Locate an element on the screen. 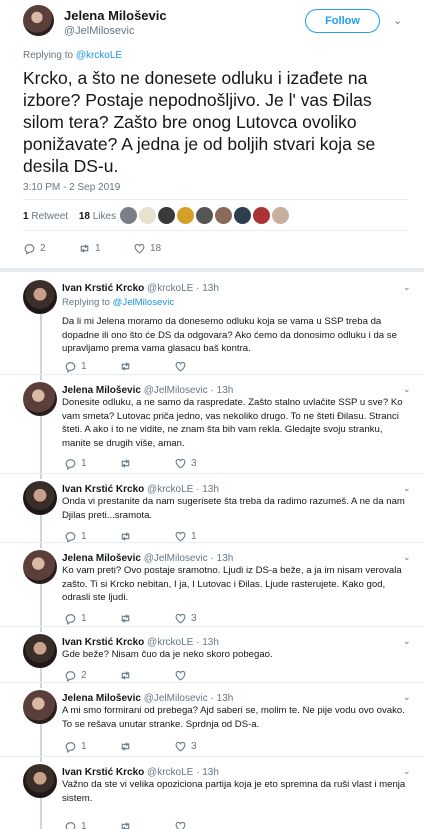 The width and height of the screenshot is (424, 829). reply-header: Jelena Miloševic @JelMilosevic · 13h is located at coordinates (147, 698).